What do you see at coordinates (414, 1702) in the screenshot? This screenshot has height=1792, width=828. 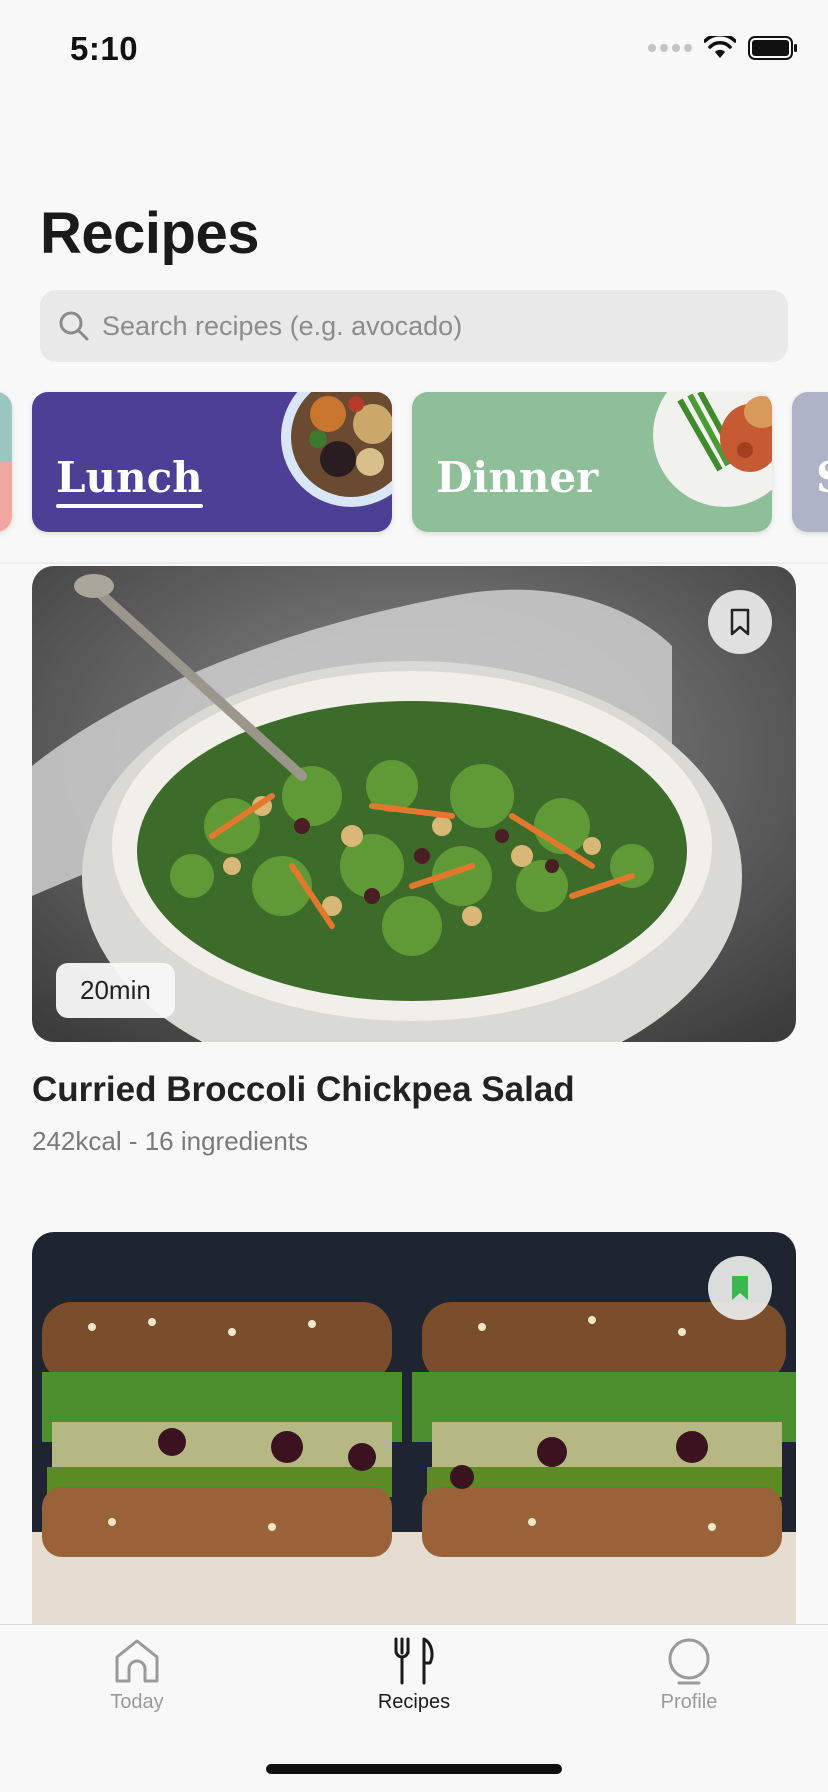 I see `tab-label-recipes: Recipes` at bounding box center [414, 1702].